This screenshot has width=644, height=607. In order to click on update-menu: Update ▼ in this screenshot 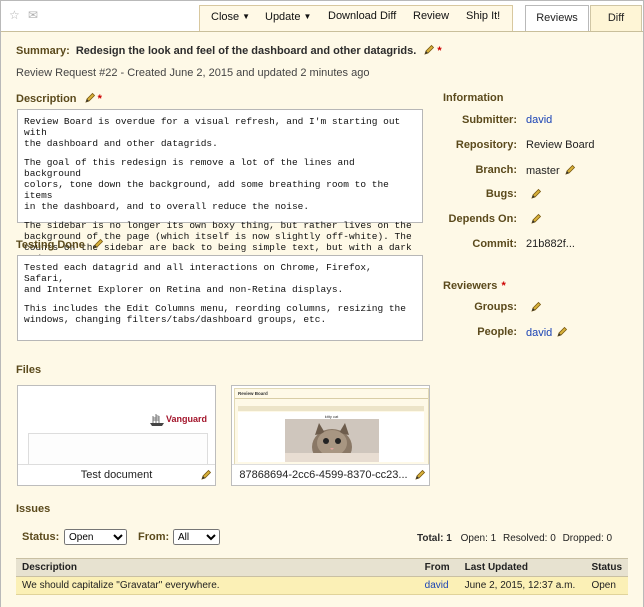, I will do `click(288, 16)`.